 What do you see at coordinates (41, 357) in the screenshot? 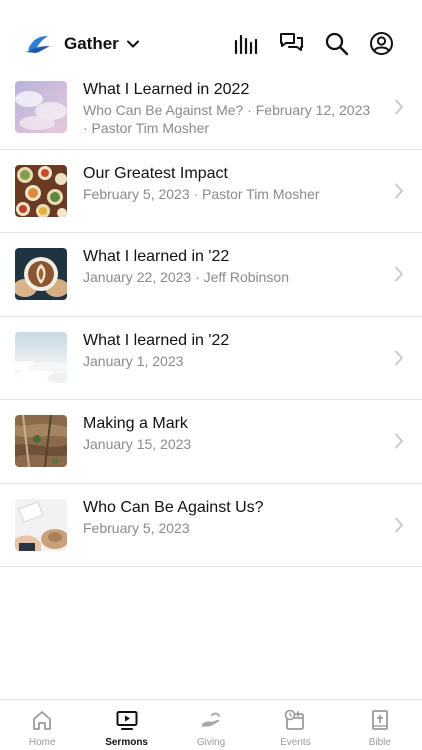
I see `sea-of-clouds-thumbnail` at bounding box center [41, 357].